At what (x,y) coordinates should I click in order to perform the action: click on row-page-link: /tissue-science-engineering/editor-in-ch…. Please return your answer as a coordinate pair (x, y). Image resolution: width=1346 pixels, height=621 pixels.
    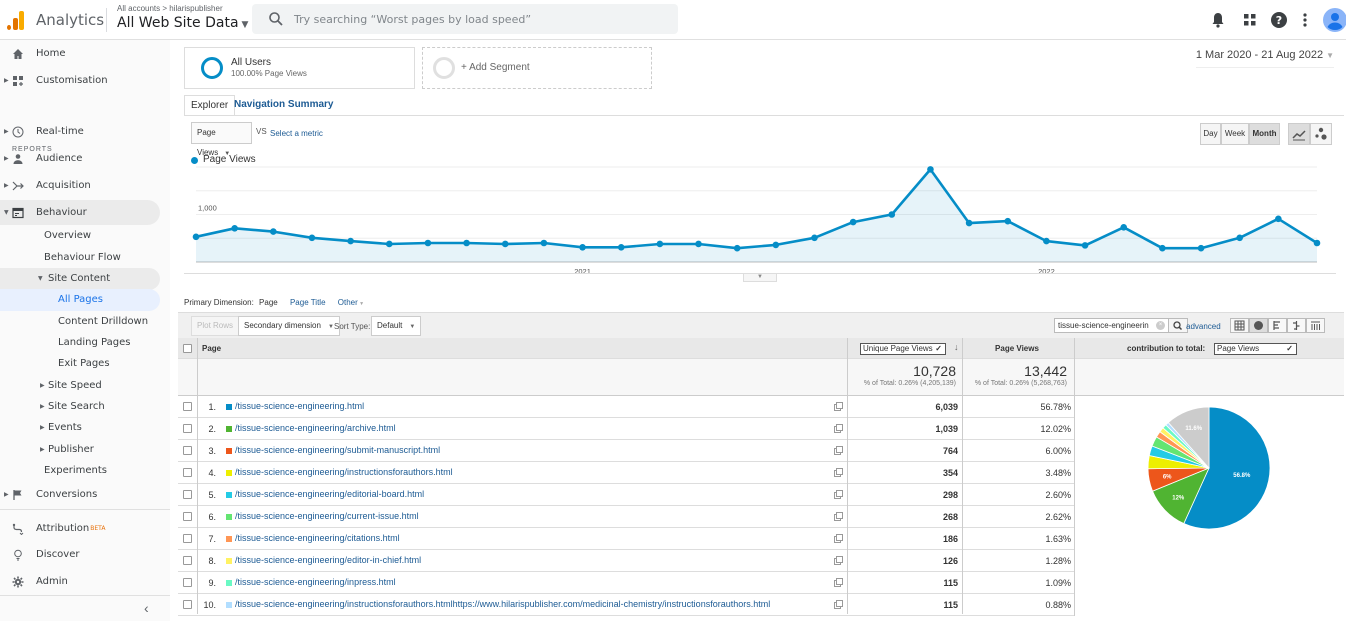
    Looking at the image, I should click on (328, 560).